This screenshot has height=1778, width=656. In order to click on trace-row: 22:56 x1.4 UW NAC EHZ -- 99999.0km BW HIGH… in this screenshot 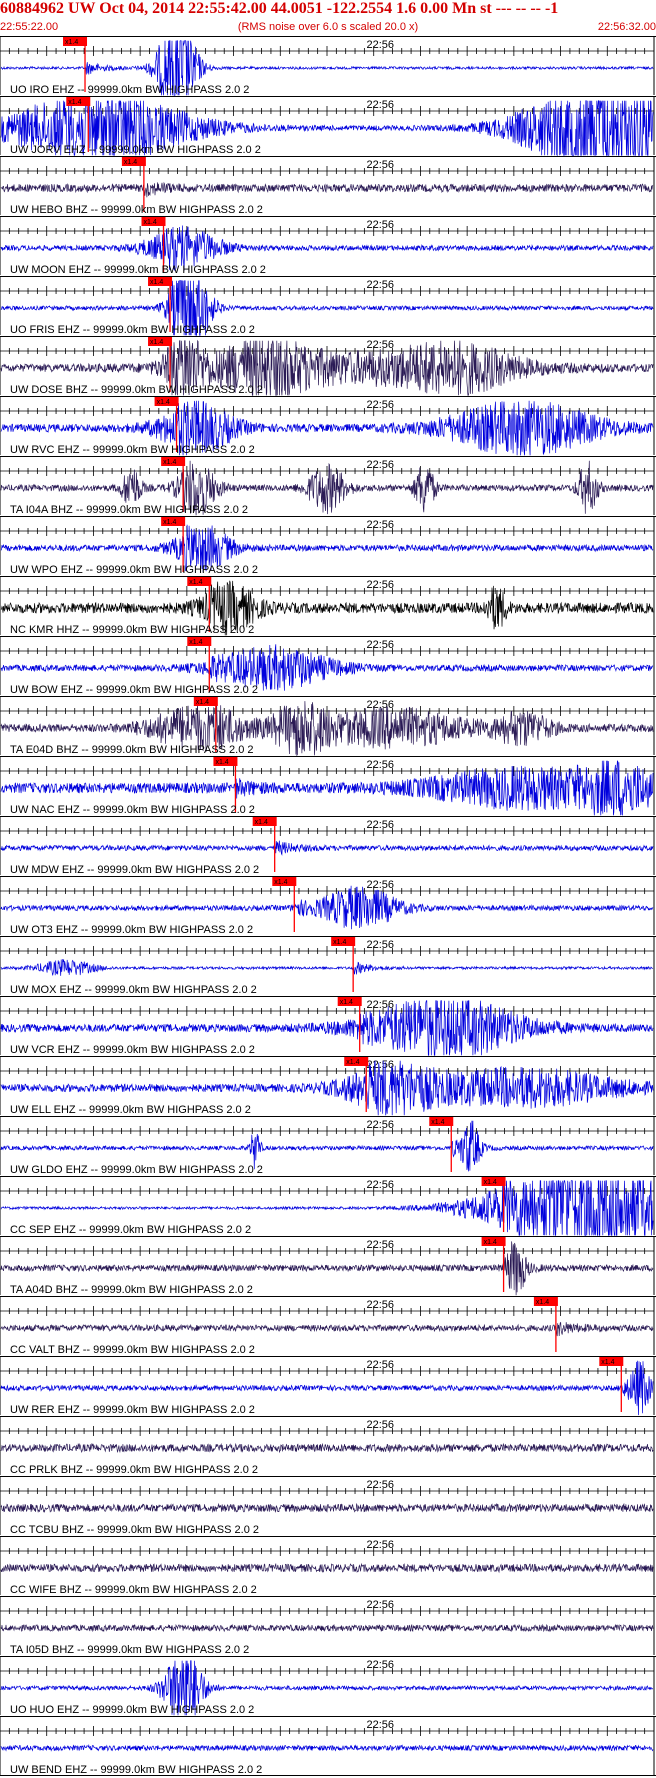, I will do `click(328, 786)`.